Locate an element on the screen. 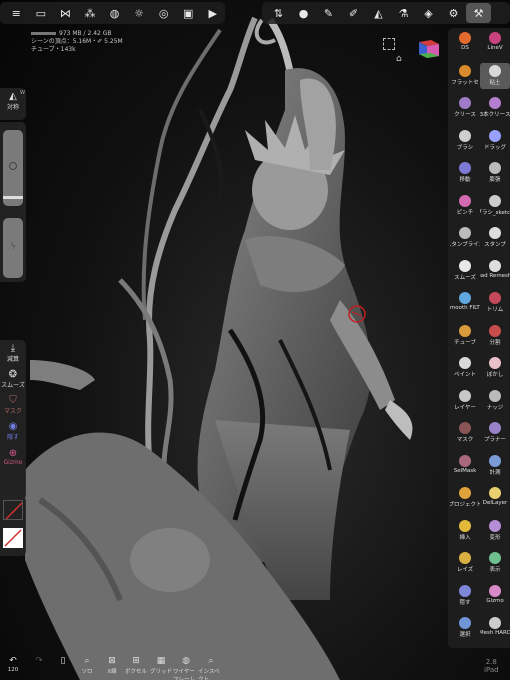 This screenshot has width=510, height=680. tool-button: 隠す is located at coordinates (465, 596).